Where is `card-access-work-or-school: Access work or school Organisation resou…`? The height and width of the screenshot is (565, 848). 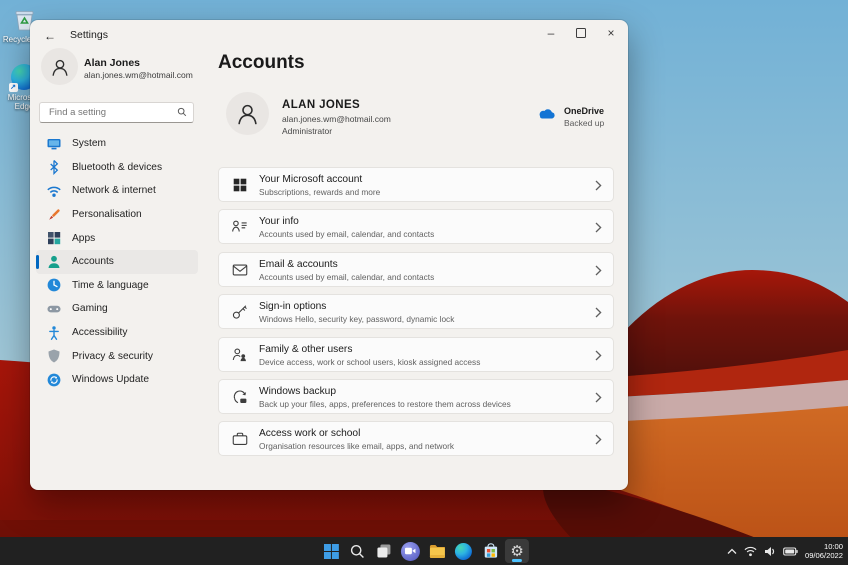
card-access-work-or-school: Access work or school Organisation resou… is located at coordinates (416, 439).